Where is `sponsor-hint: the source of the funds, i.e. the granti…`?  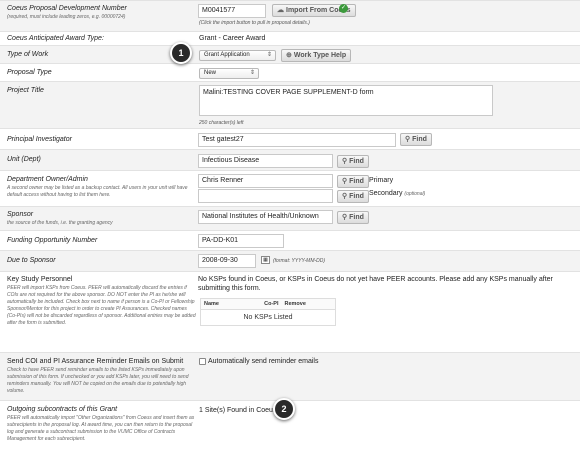 sponsor-hint: the source of the funds, i.e. the granti… is located at coordinates (60, 223).